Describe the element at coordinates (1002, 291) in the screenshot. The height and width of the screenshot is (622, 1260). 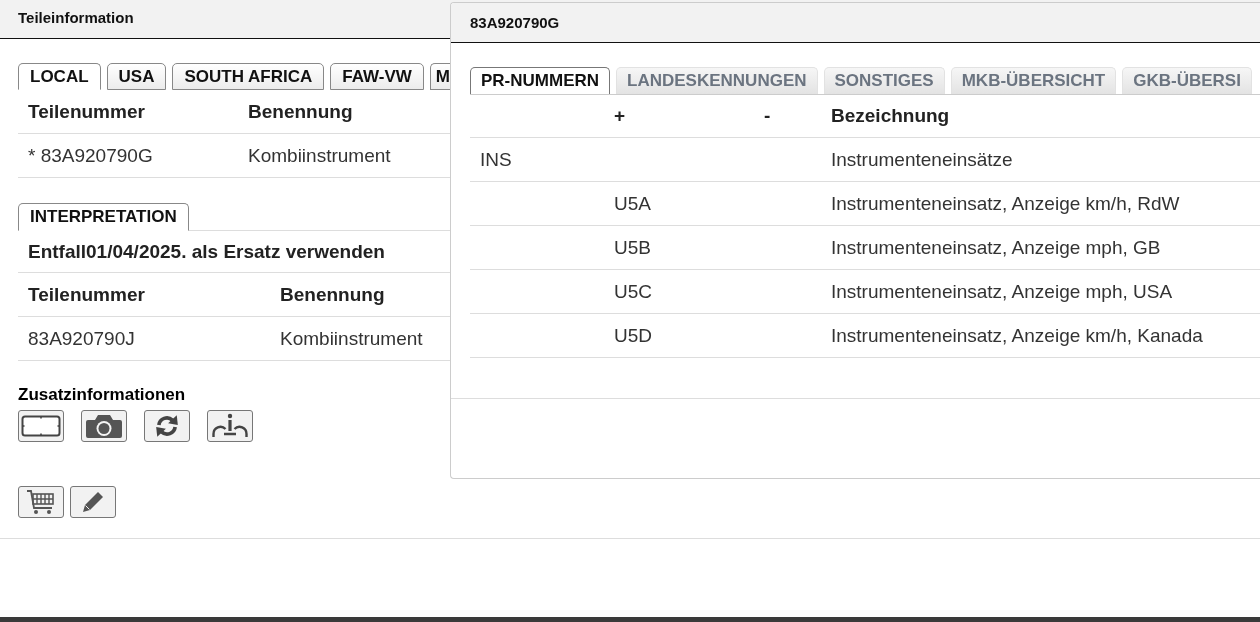
I see `table-cell: Instrumenteneinsatz, Anzeige mph, USA` at that location.